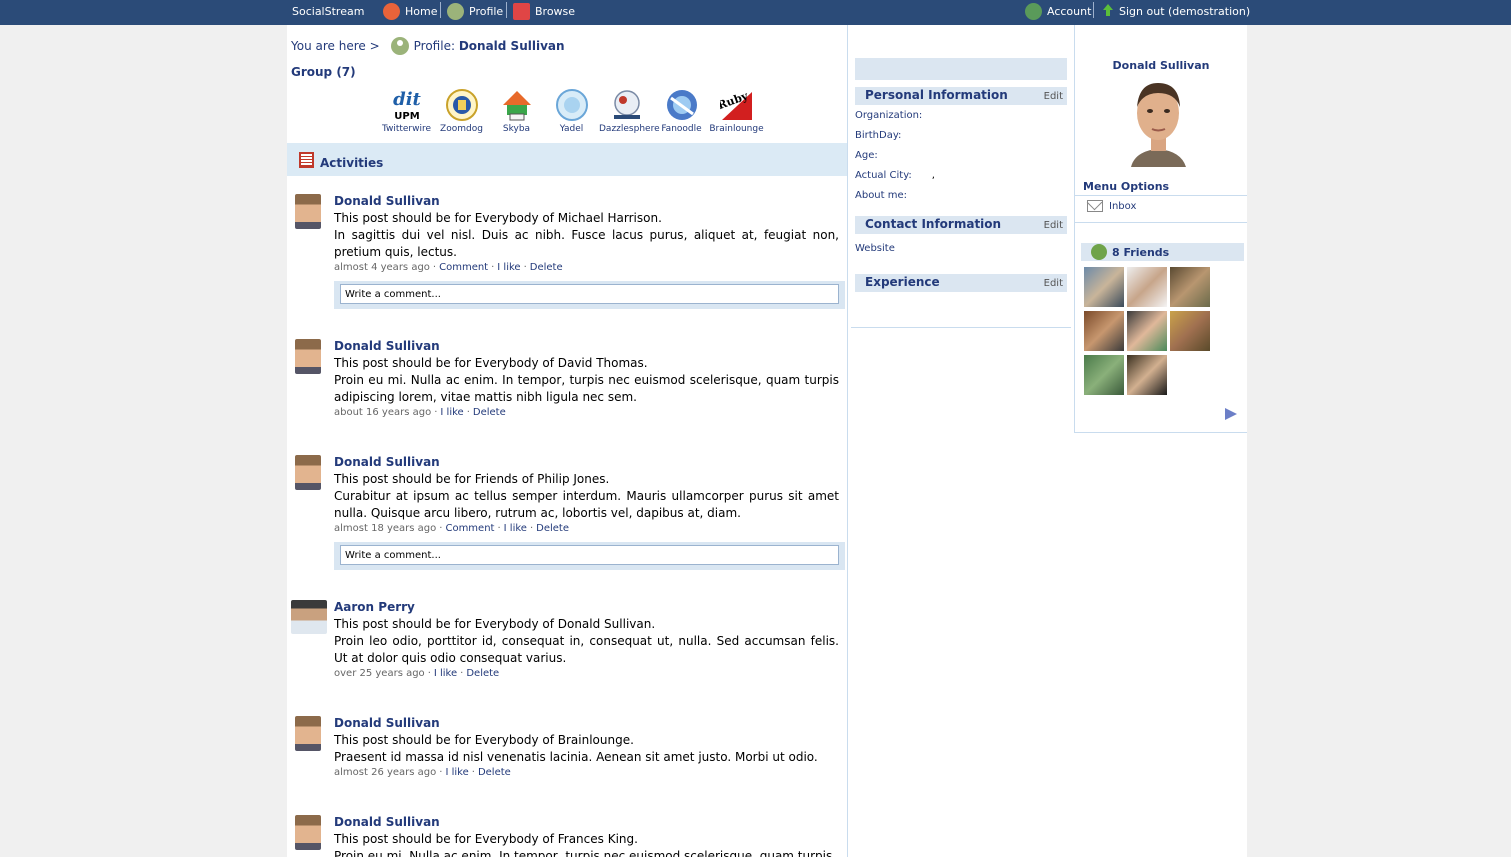 The image size is (1511, 857). I want to click on profile-label: Profile, so click(486, 11).